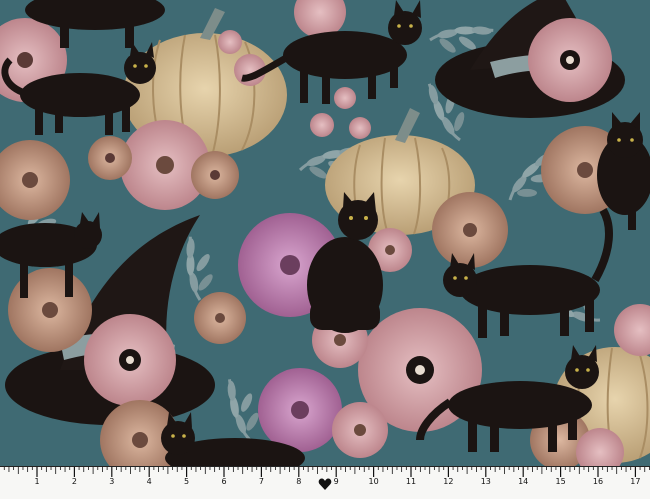 The width and height of the screenshot is (650, 499). I want to click on ruler-label: 7, so click(261, 481).